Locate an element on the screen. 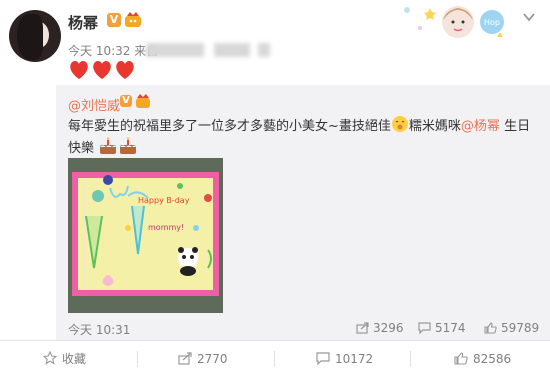 The width and height of the screenshot is (550, 376). repost-repost-value: 3296 is located at coordinates (388, 328).